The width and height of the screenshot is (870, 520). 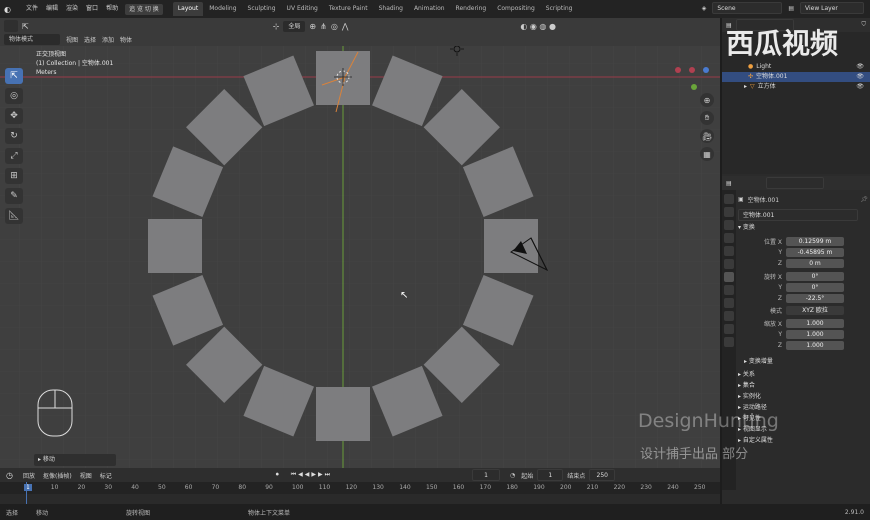 I want to click on menu-object: 物体, so click(x=126, y=39).